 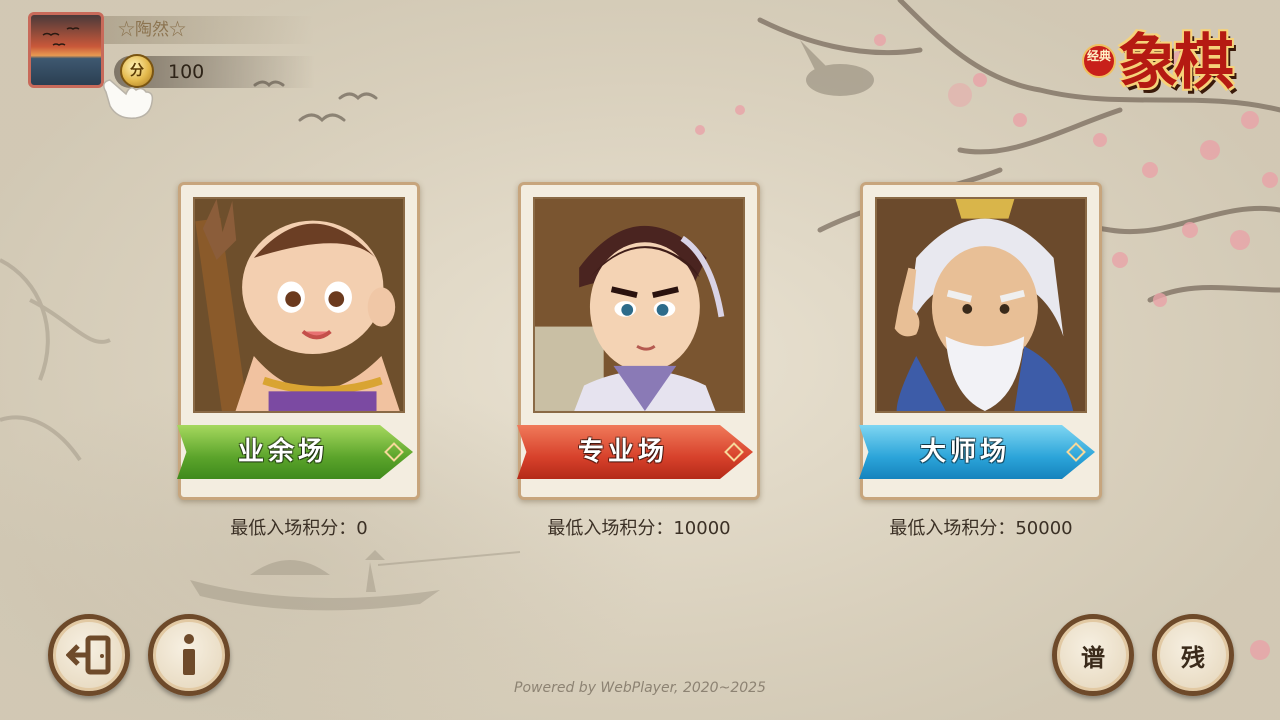 I want to click on logo-title: 象棋, so click(x=1176, y=63).